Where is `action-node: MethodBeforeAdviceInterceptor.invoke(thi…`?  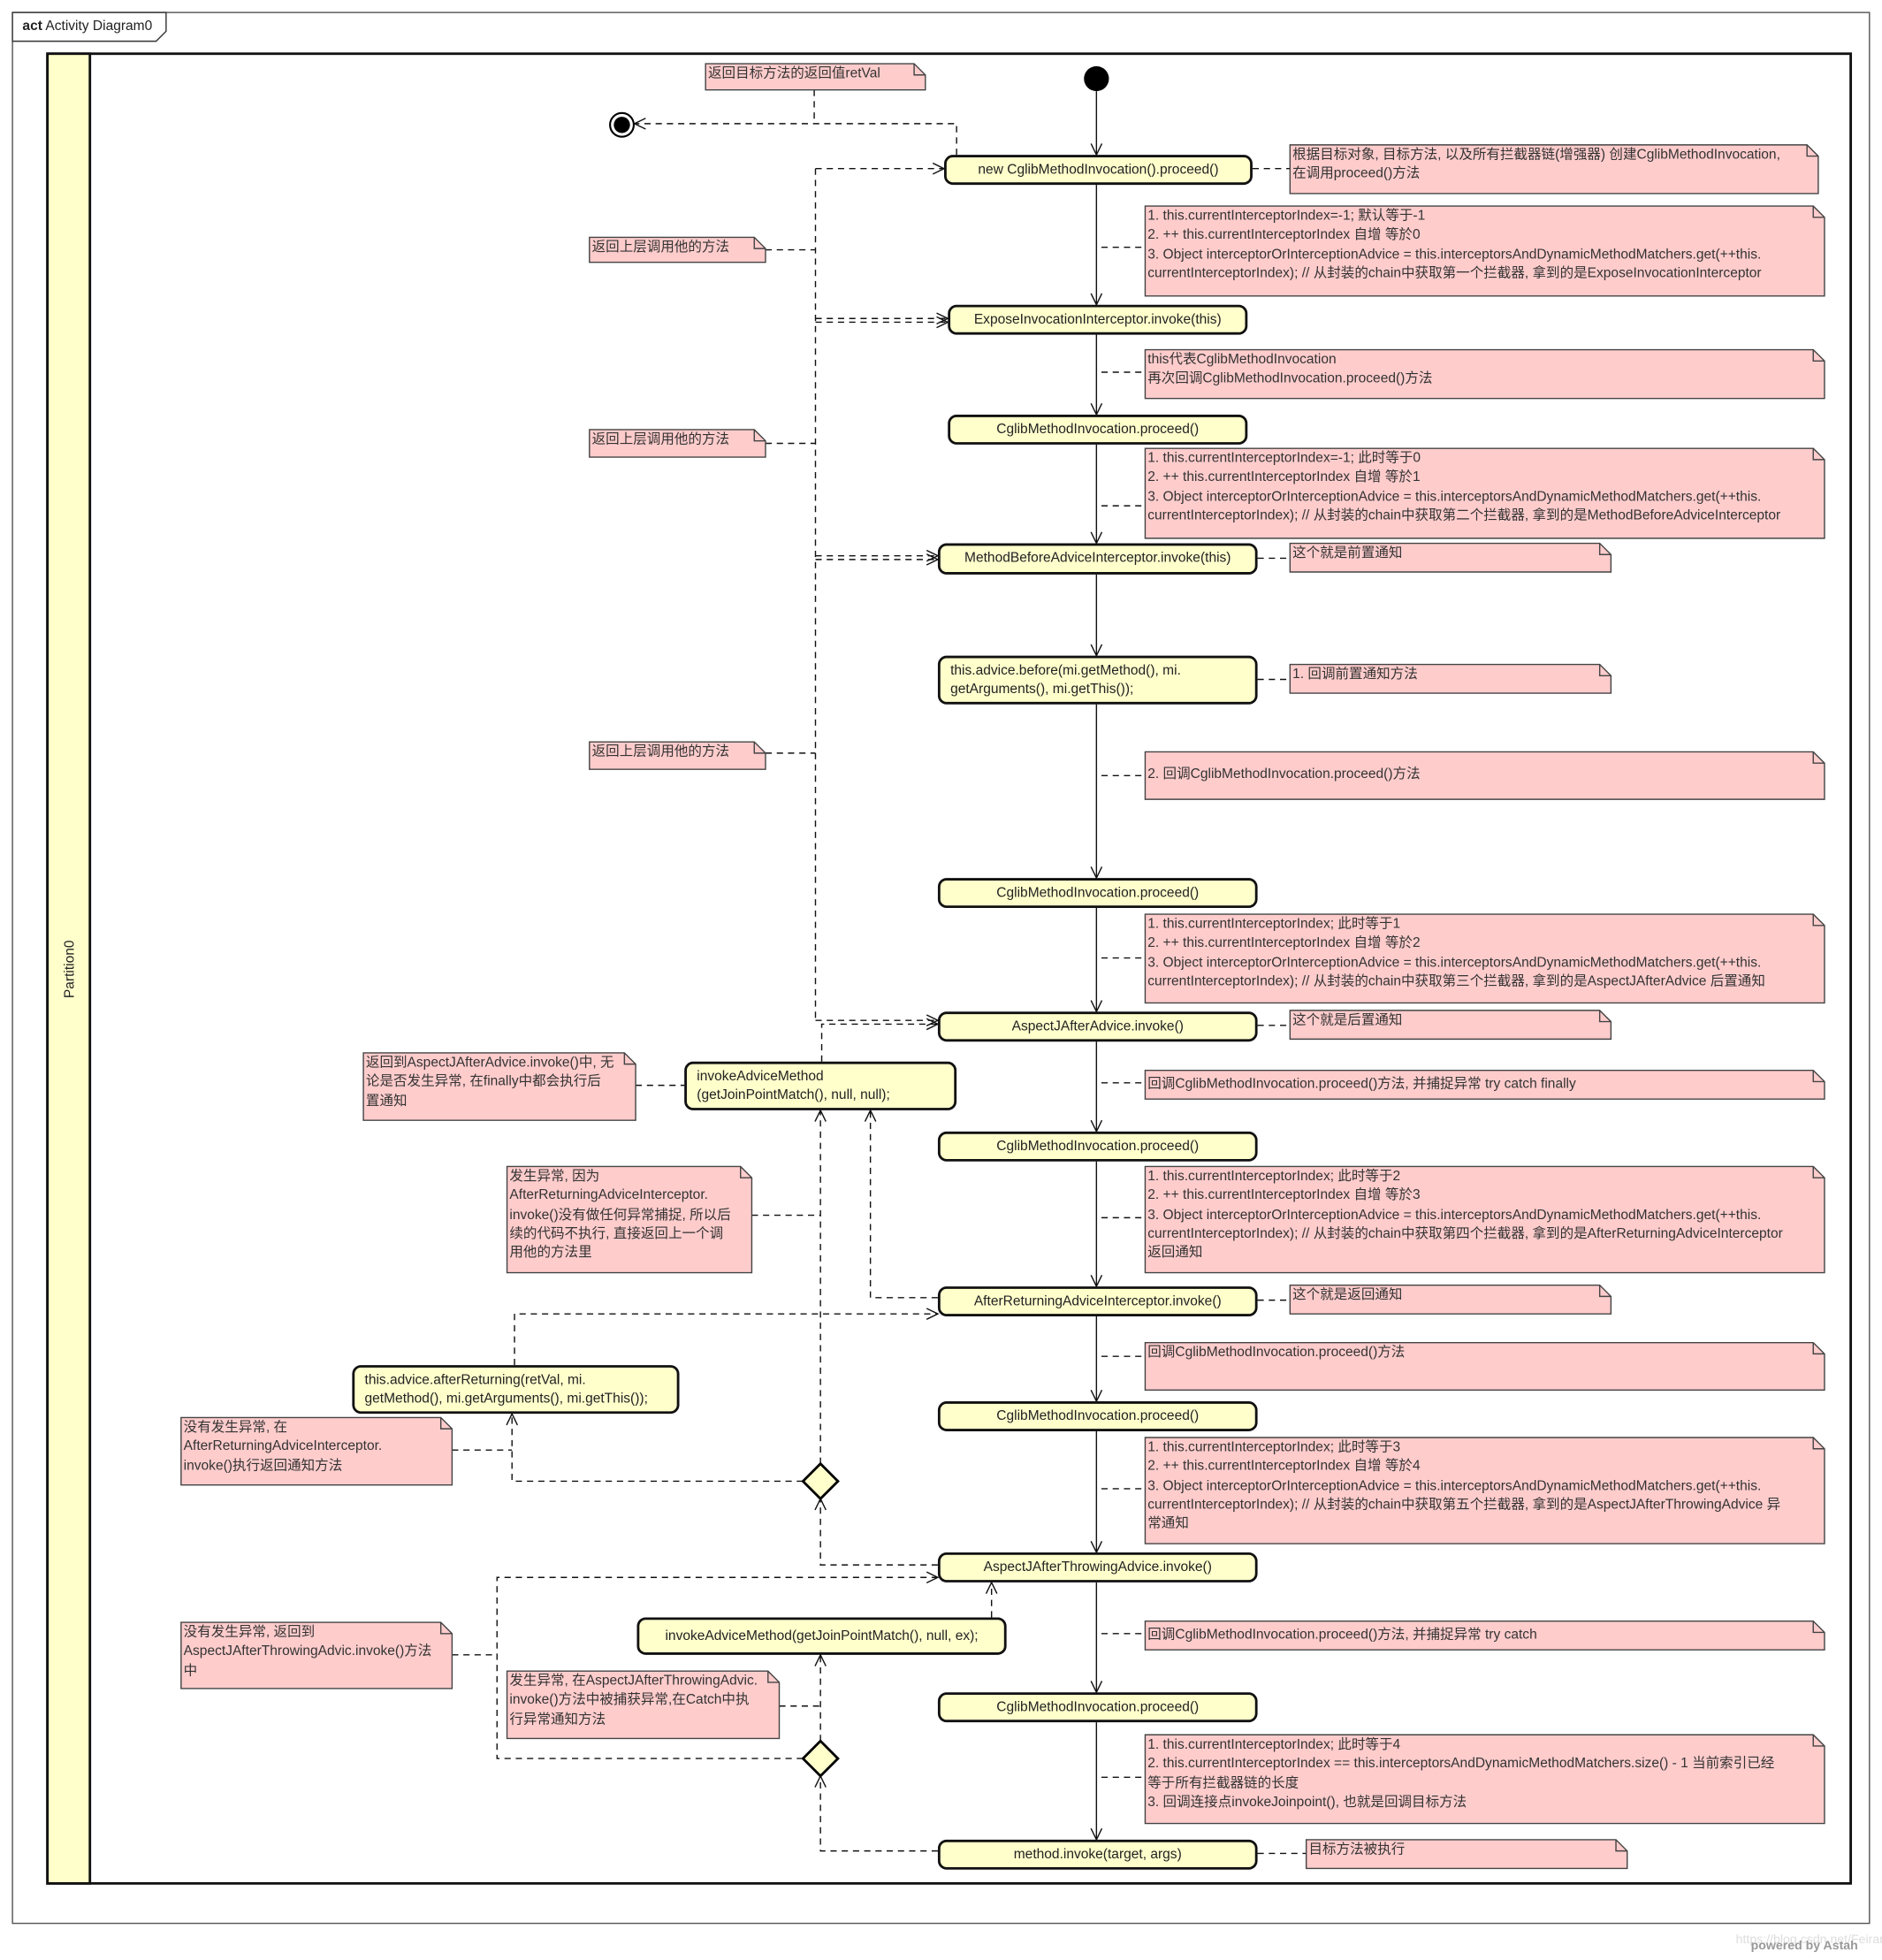 action-node: MethodBeforeAdviceInterceptor.invoke(thi… is located at coordinates (1097, 559).